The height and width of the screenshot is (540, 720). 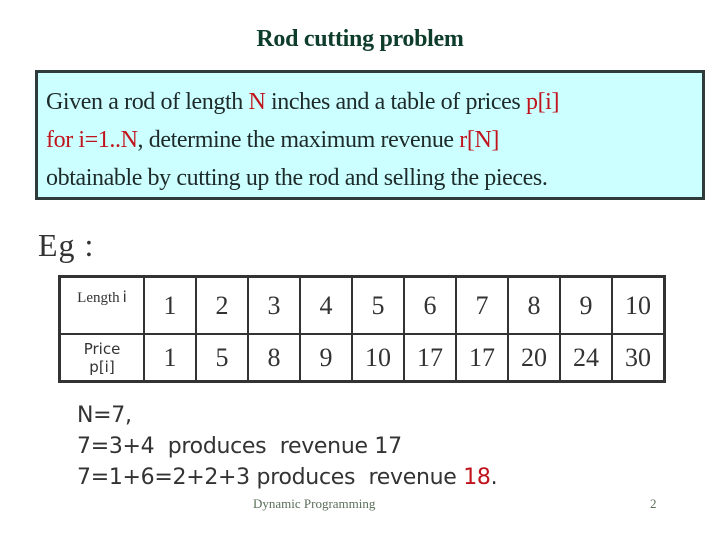 I want to click on price-cell: 5, so click(x=222, y=358).